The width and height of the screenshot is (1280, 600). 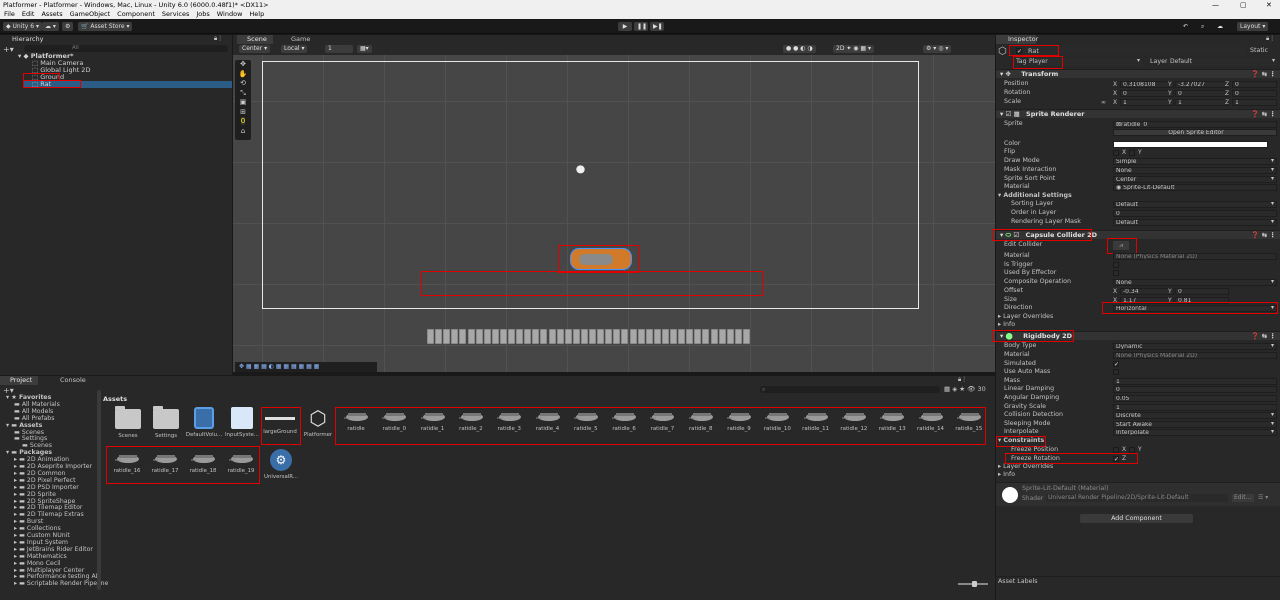 I want to click on layout-dropdown: Layout ▾, so click(x=1253, y=26).